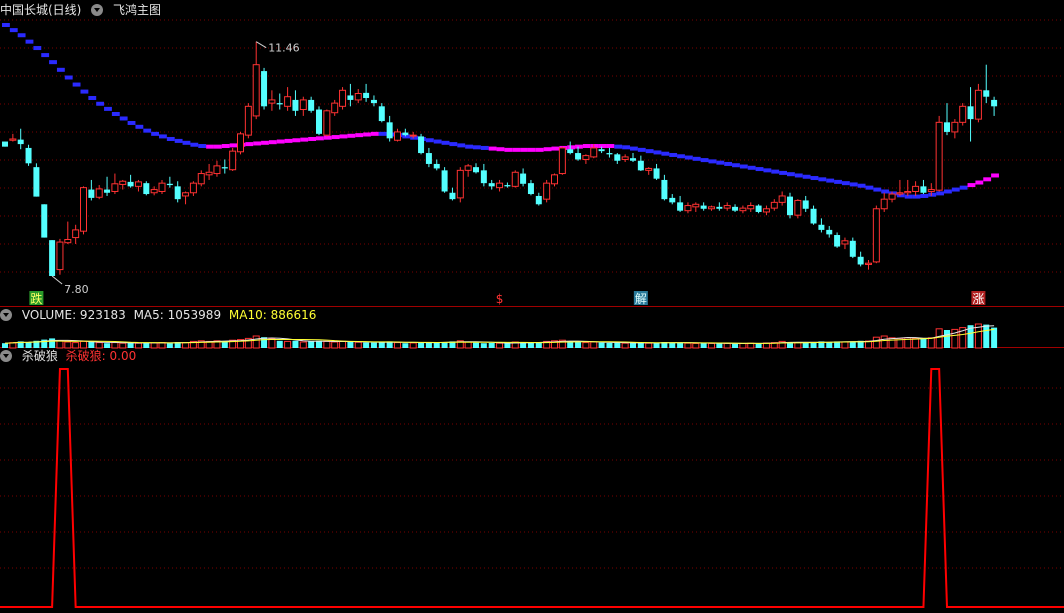  I want to click on signal-badge: $, so click(500, 299).